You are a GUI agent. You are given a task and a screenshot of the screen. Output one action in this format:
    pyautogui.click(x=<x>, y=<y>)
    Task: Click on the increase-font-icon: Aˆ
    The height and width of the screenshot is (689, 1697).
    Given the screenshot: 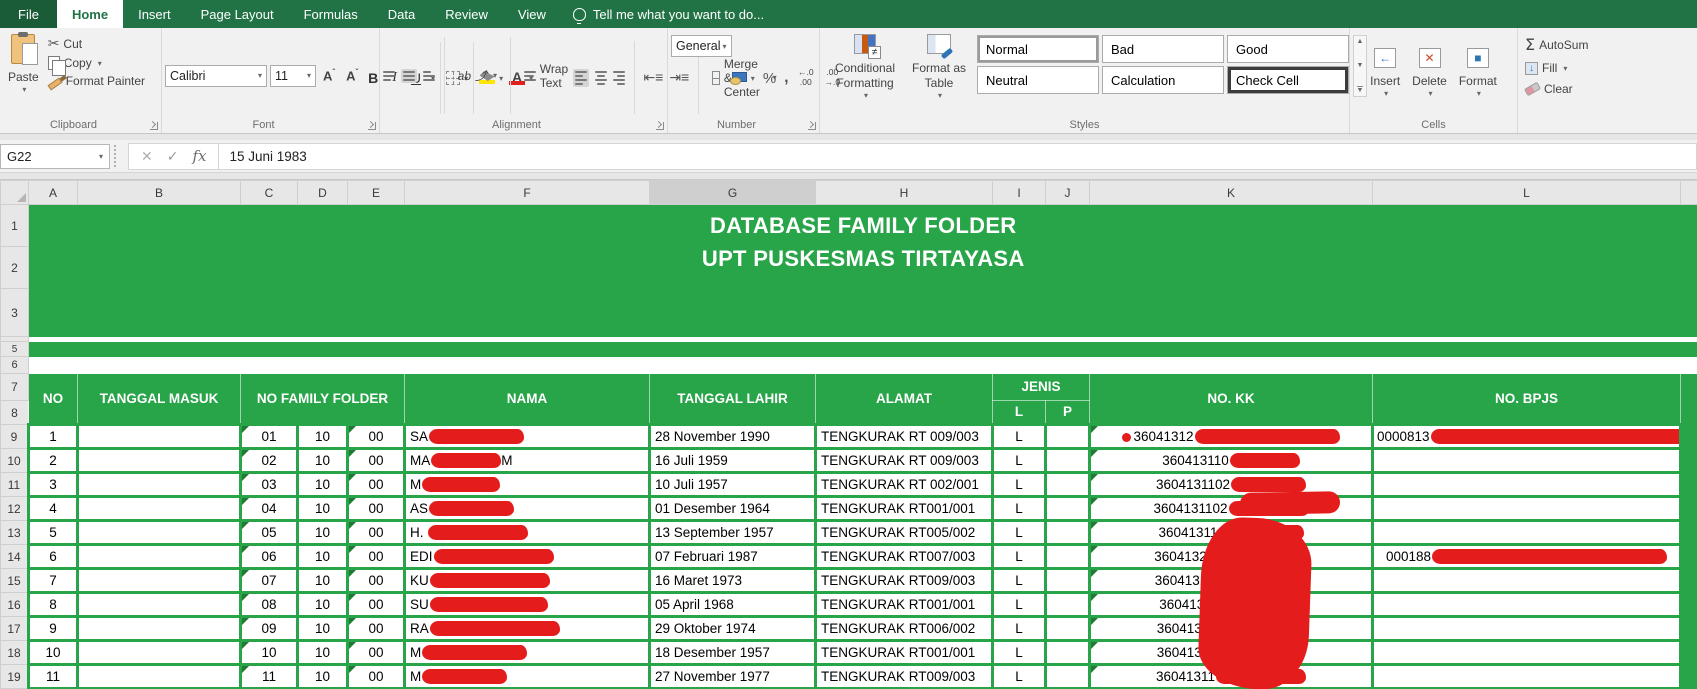 What is the action you would take?
    pyautogui.click(x=329, y=75)
    